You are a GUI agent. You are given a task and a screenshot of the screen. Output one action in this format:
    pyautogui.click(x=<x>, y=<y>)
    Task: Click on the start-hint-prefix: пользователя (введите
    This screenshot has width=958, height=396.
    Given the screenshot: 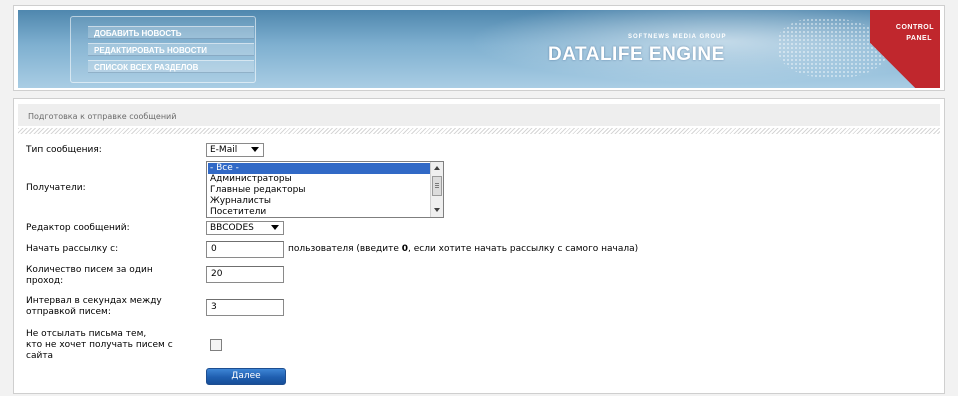 What is the action you would take?
    pyautogui.click(x=345, y=249)
    